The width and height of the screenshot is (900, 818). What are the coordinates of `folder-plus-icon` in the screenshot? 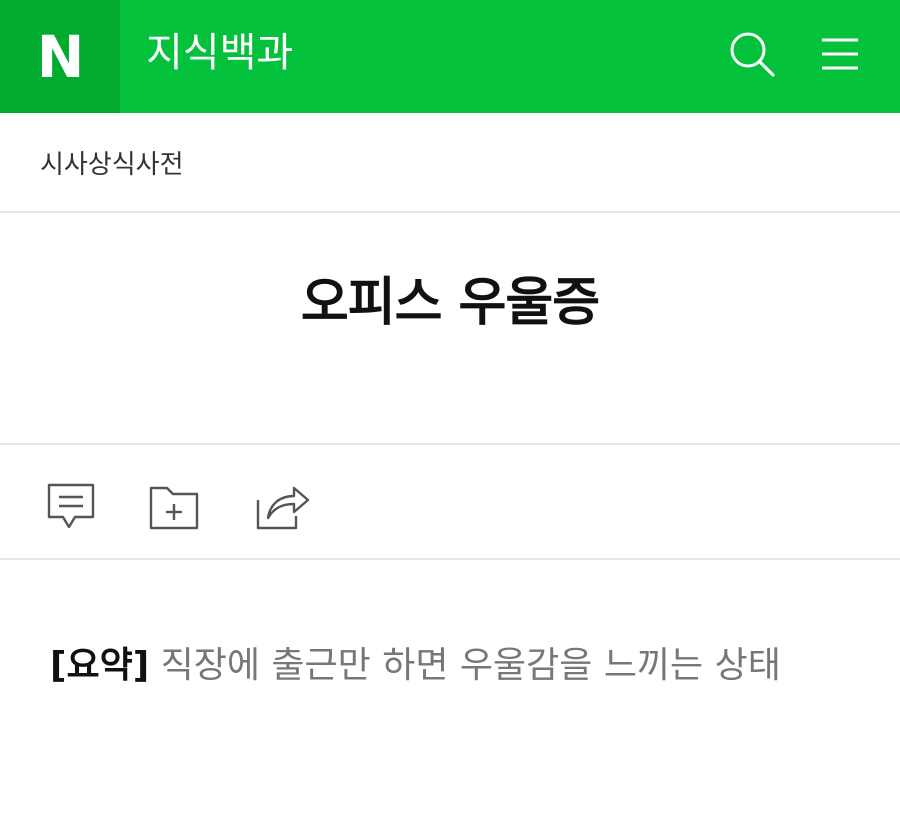 It's located at (174, 508).